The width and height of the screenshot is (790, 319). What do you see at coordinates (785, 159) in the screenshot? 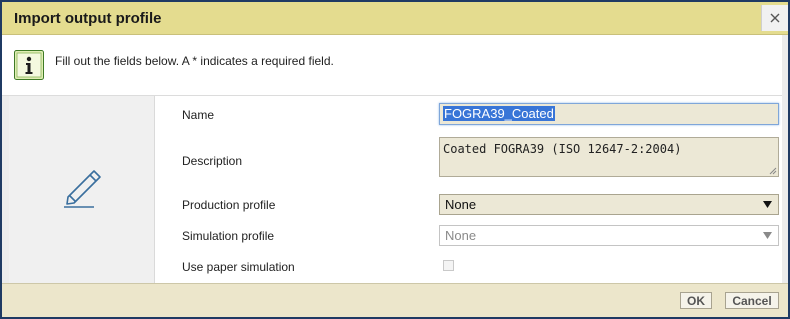
I see `right-gutter` at bounding box center [785, 159].